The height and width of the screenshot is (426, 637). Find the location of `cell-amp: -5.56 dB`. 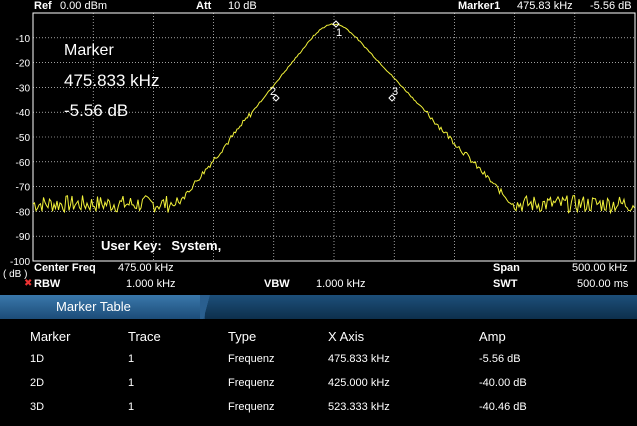

cell-amp: -5.56 dB is located at coordinates (500, 359).